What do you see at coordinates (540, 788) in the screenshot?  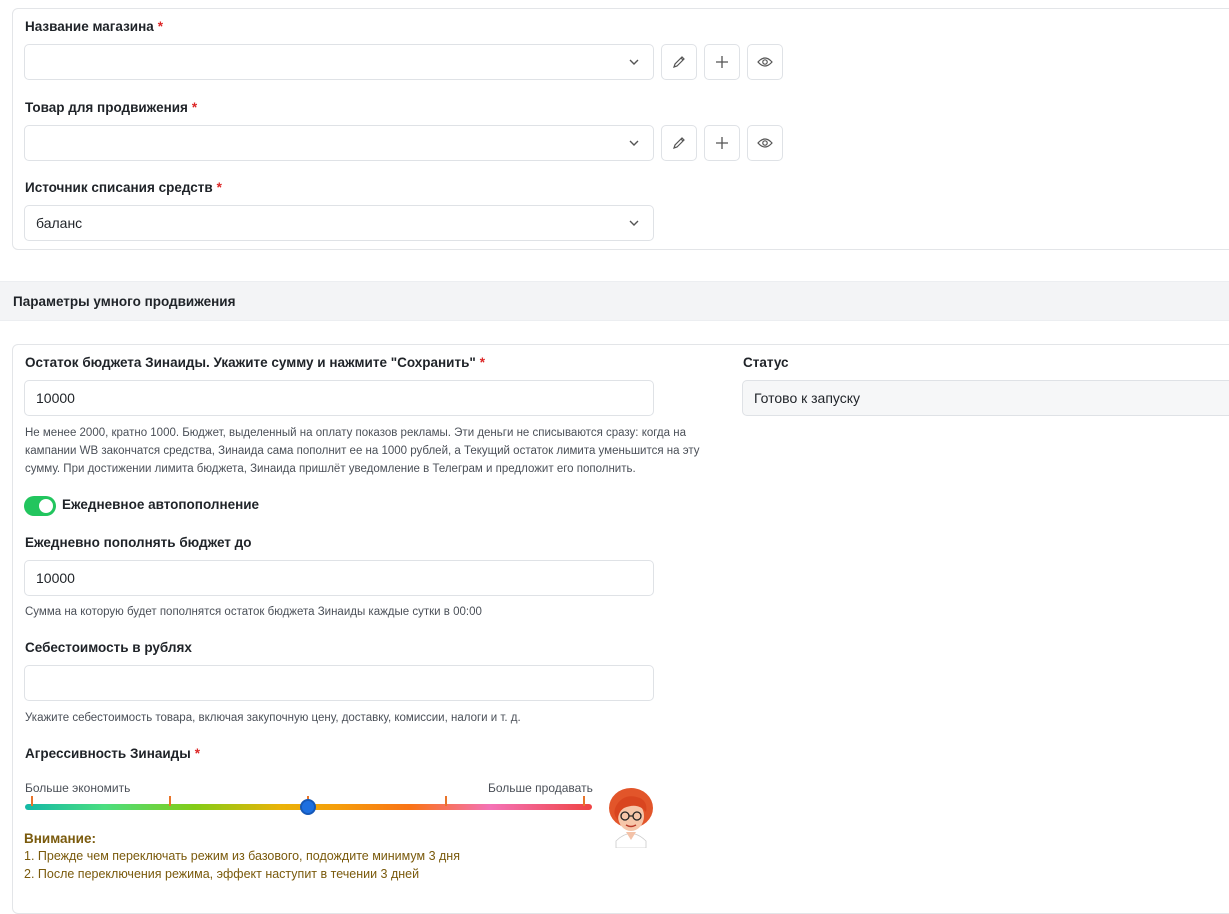 I see `slider-right-caption: Больше продавать` at bounding box center [540, 788].